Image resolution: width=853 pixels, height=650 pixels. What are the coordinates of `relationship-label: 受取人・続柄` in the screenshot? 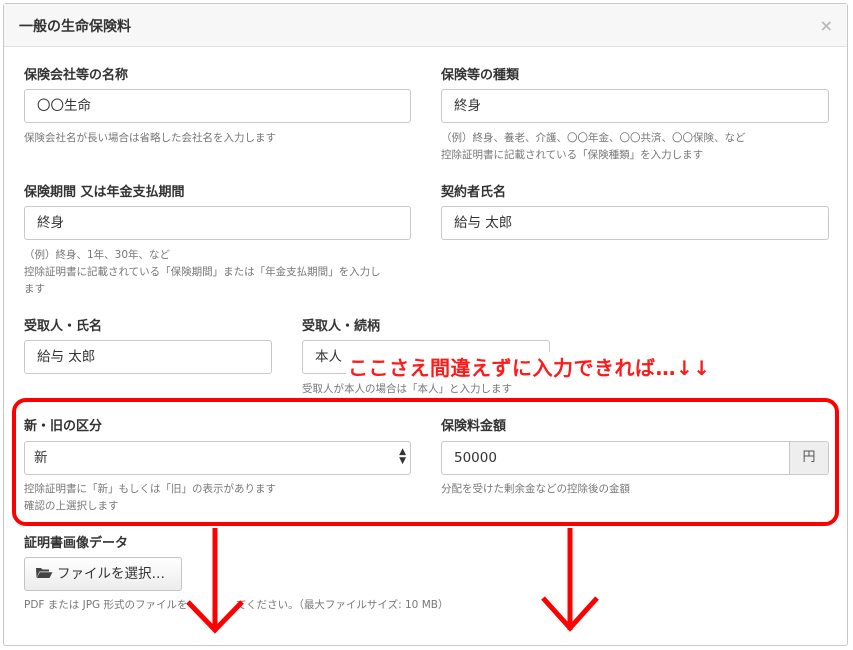 It's located at (341, 326).